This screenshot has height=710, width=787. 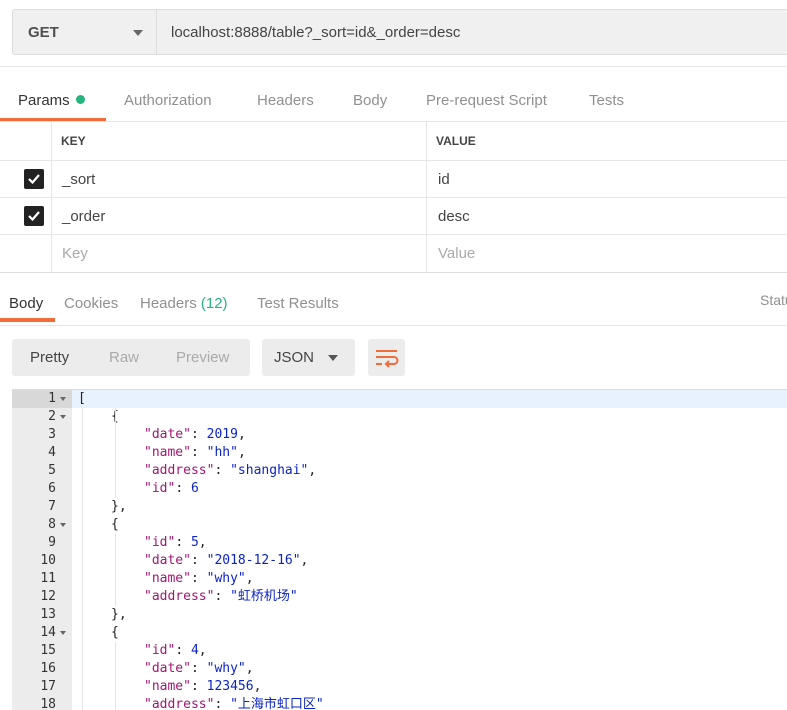 I want to click on line-number: 14, so click(x=48, y=632).